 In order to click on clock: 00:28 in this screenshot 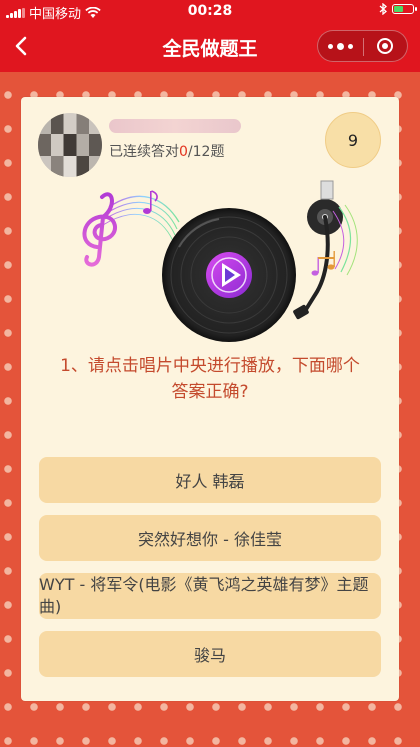, I will do `click(210, 11)`.